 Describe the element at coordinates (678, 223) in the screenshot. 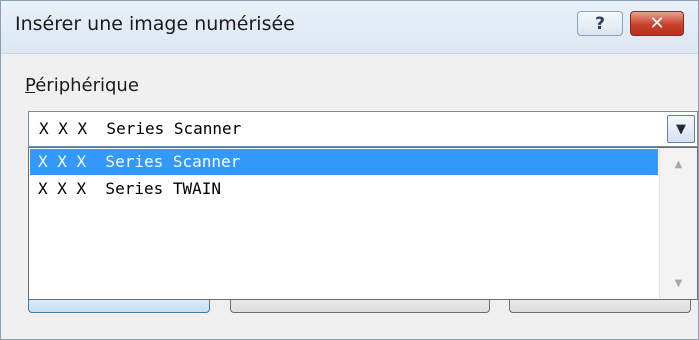

I see `scrollbar: ▲ ▼` at that location.